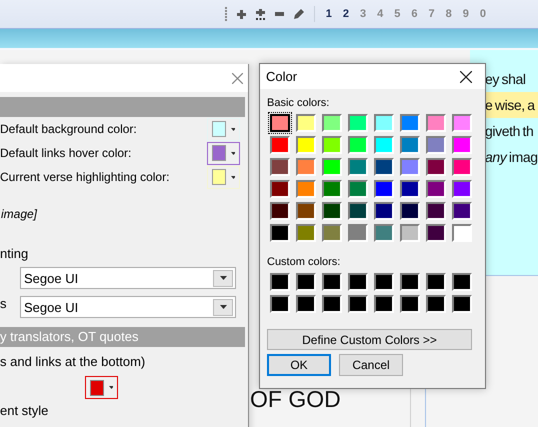 This screenshot has width=538, height=427. Describe the element at coordinates (511, 157) in the screenshot. I see `verse-text: any imag` at that location.